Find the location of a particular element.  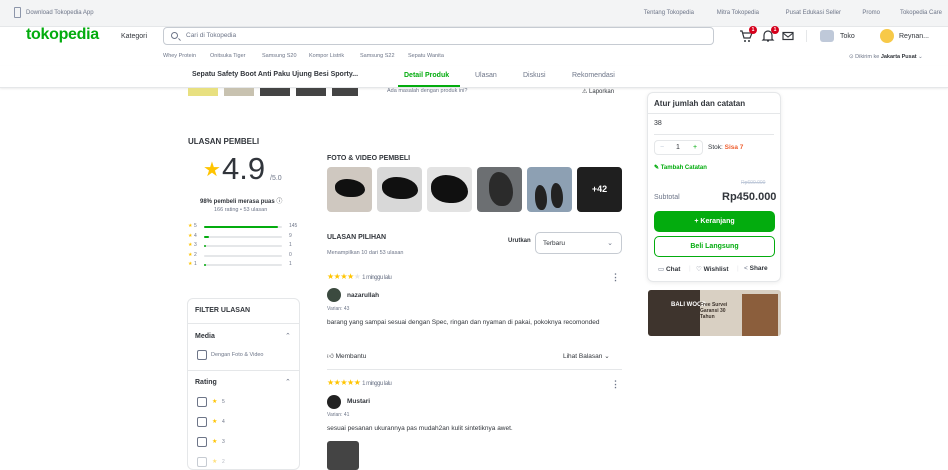

rating-bar-star: 3 is located at coordinates (195, 245).